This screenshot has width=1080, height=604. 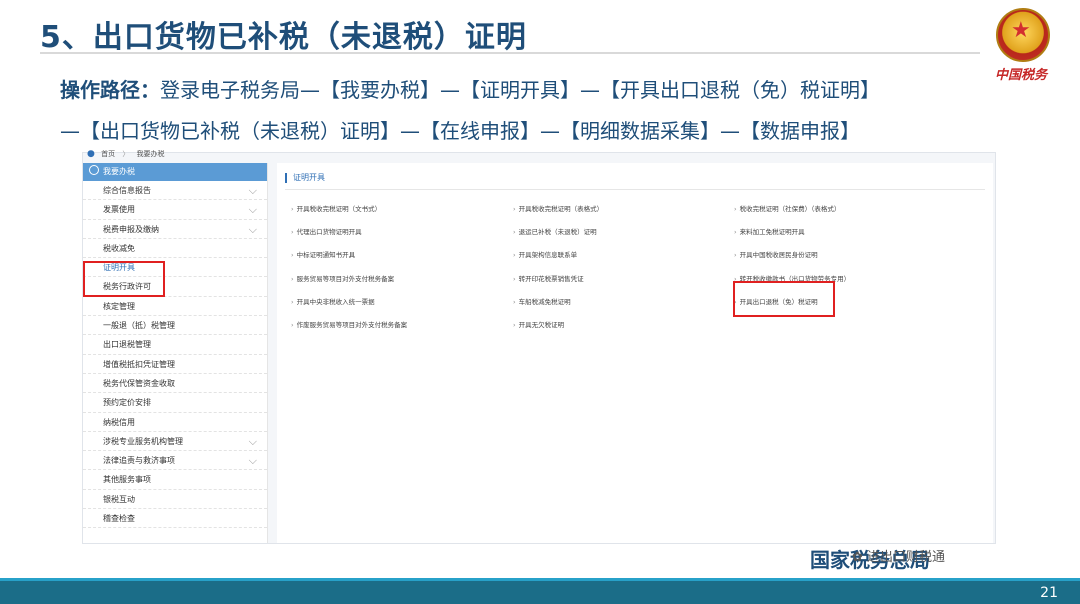 I want to click on certificate-link: › 开具中央非税收入统一票据, so click(x=333, y=301).